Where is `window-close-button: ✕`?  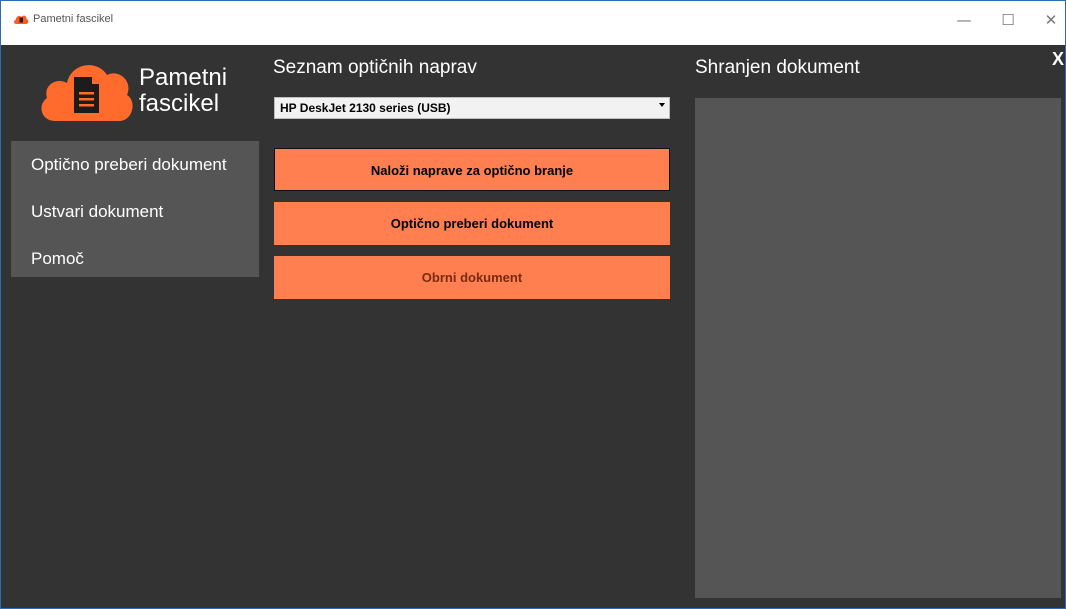
window-close-button: ✕ is located at coordinates (1051, 20).